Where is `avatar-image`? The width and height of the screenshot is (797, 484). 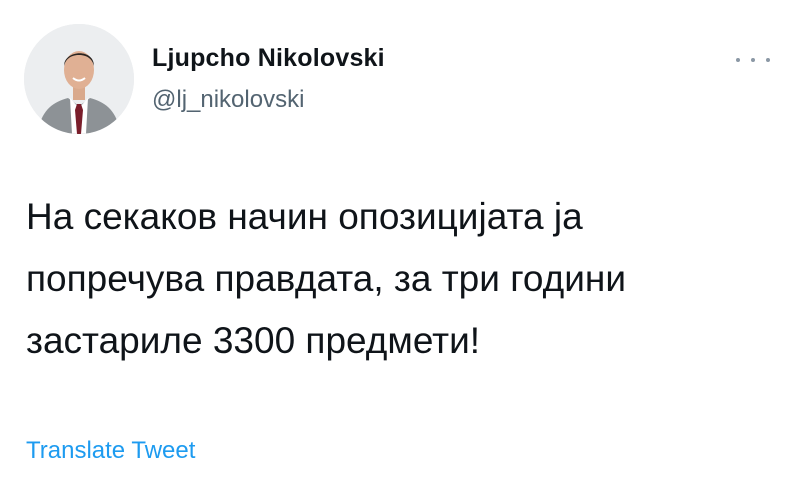
avatar-image is located at coordinates (79, 79).